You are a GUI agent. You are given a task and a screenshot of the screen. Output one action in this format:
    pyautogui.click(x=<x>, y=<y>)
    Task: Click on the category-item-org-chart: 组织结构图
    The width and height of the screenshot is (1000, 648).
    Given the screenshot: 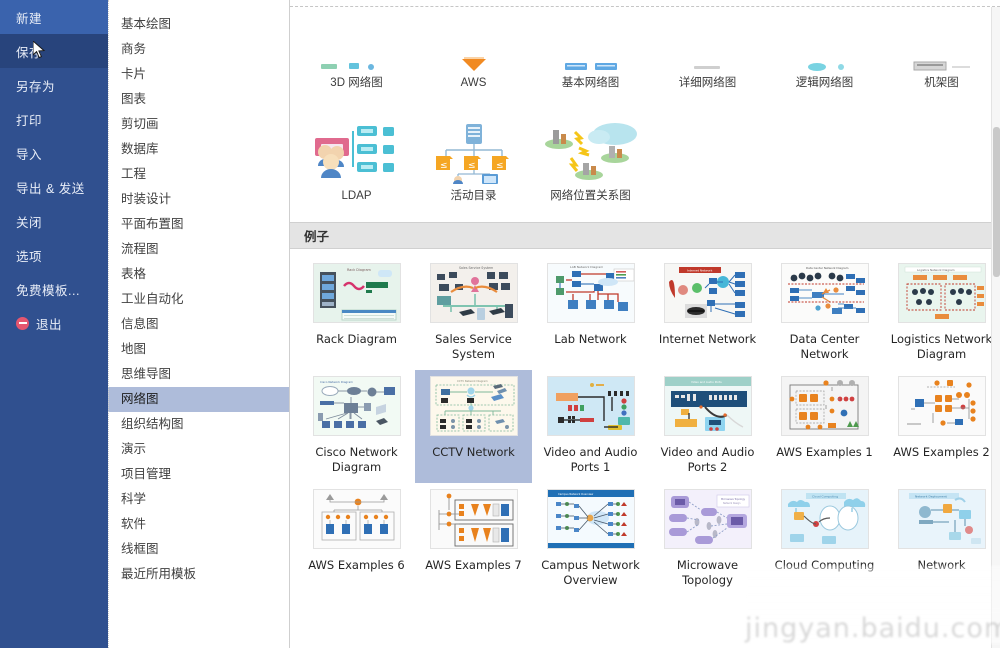 What is the action you would take?
    pyautogui.click(x=198, y=424)
    